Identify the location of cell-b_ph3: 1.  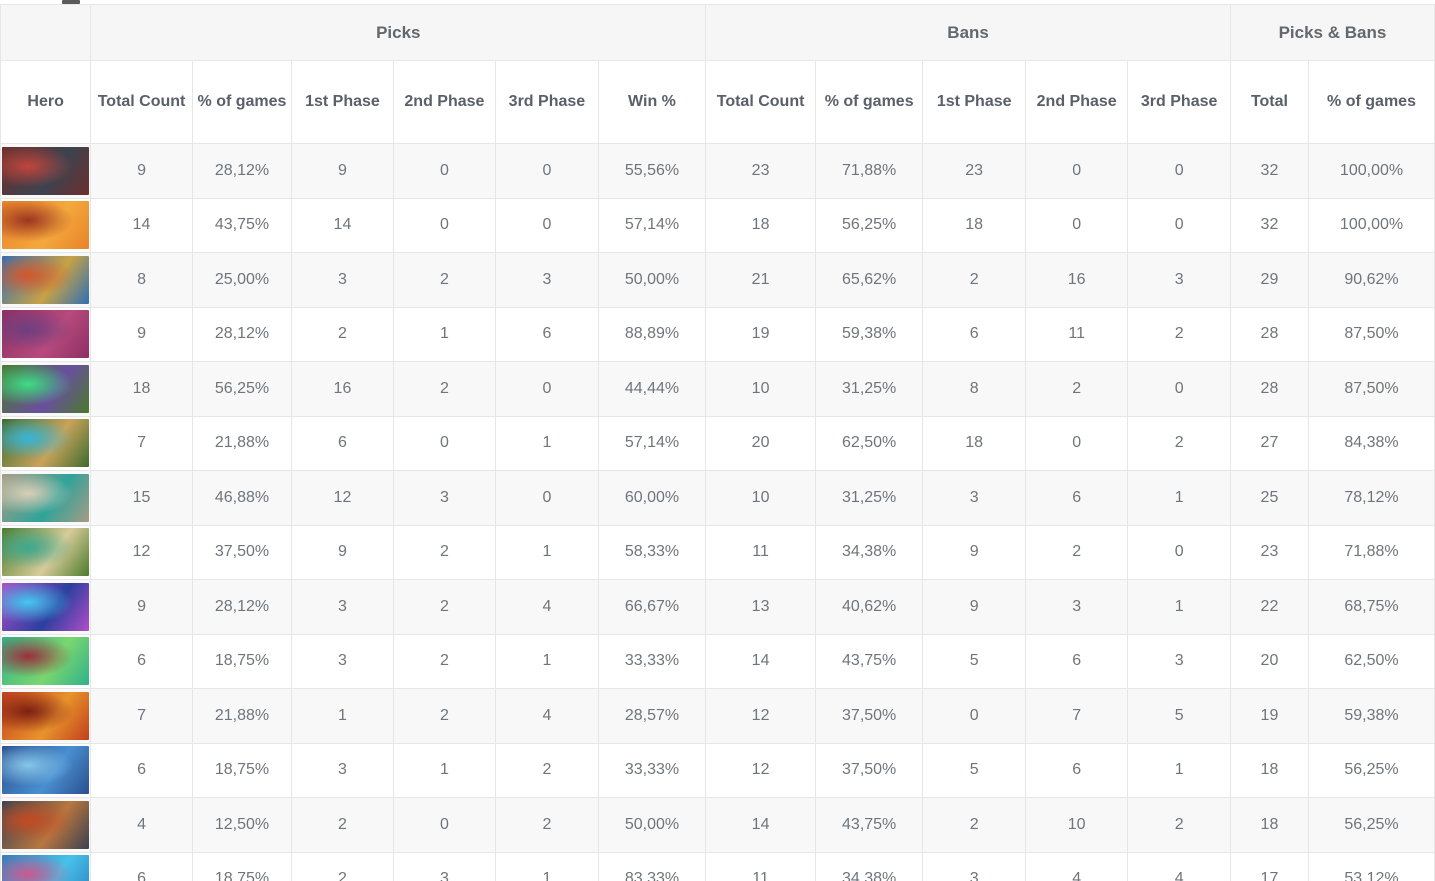
(1179, 607).